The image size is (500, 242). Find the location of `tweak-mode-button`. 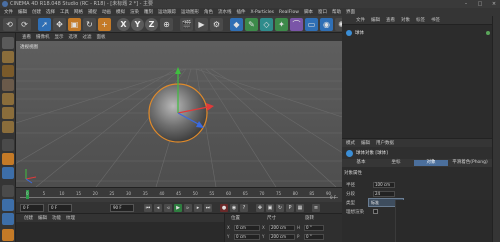

tweak-mode-button is located at coordinates (8, 159).